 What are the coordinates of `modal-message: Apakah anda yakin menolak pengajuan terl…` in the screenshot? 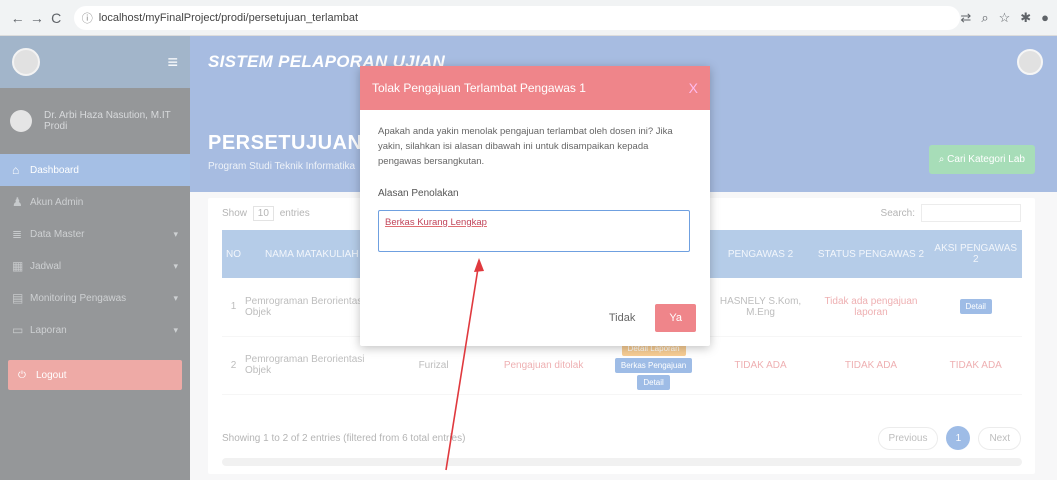 It's located at (525, 147).